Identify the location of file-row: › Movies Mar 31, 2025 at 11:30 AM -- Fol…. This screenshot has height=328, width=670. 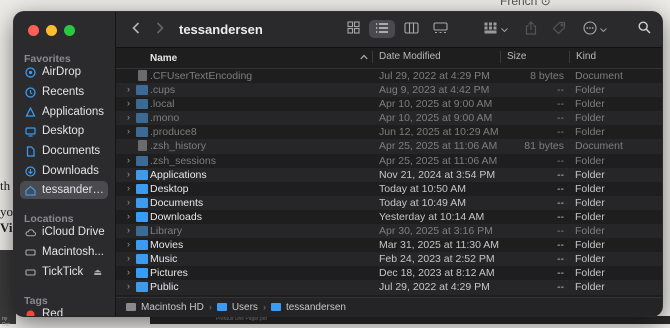
(389, 245).